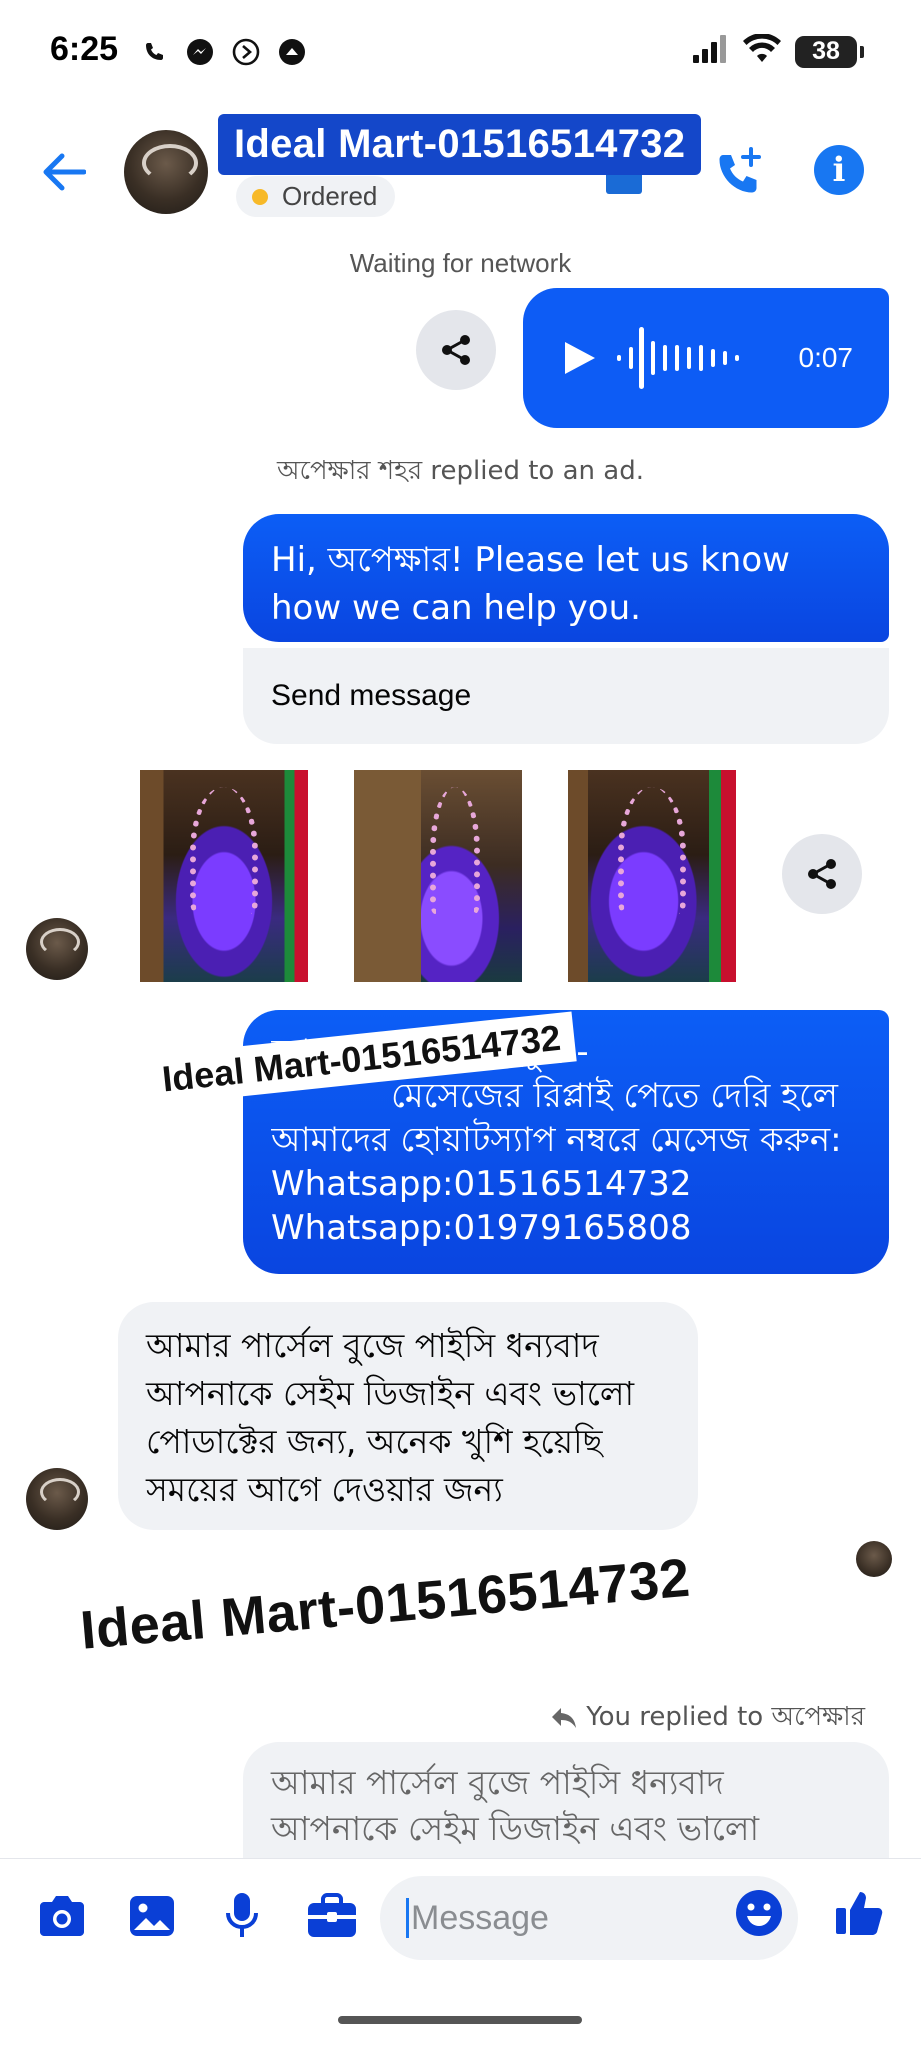  Describe the element at coordinates (324, 1489) in the screenshot. I see `message-line: সময়ের আগে দেওয়ার জন্য` at that location.